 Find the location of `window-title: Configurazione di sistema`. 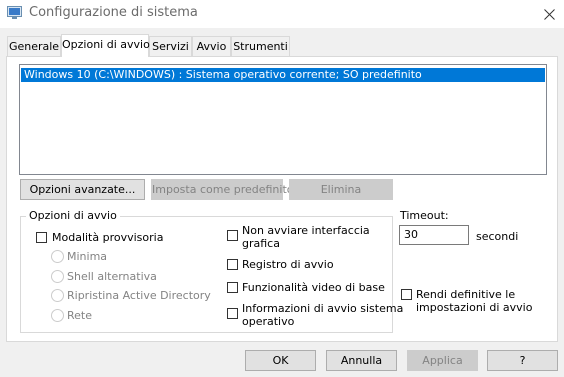

window-title: Configurazione di sistema is located at coordinates (113, 12).